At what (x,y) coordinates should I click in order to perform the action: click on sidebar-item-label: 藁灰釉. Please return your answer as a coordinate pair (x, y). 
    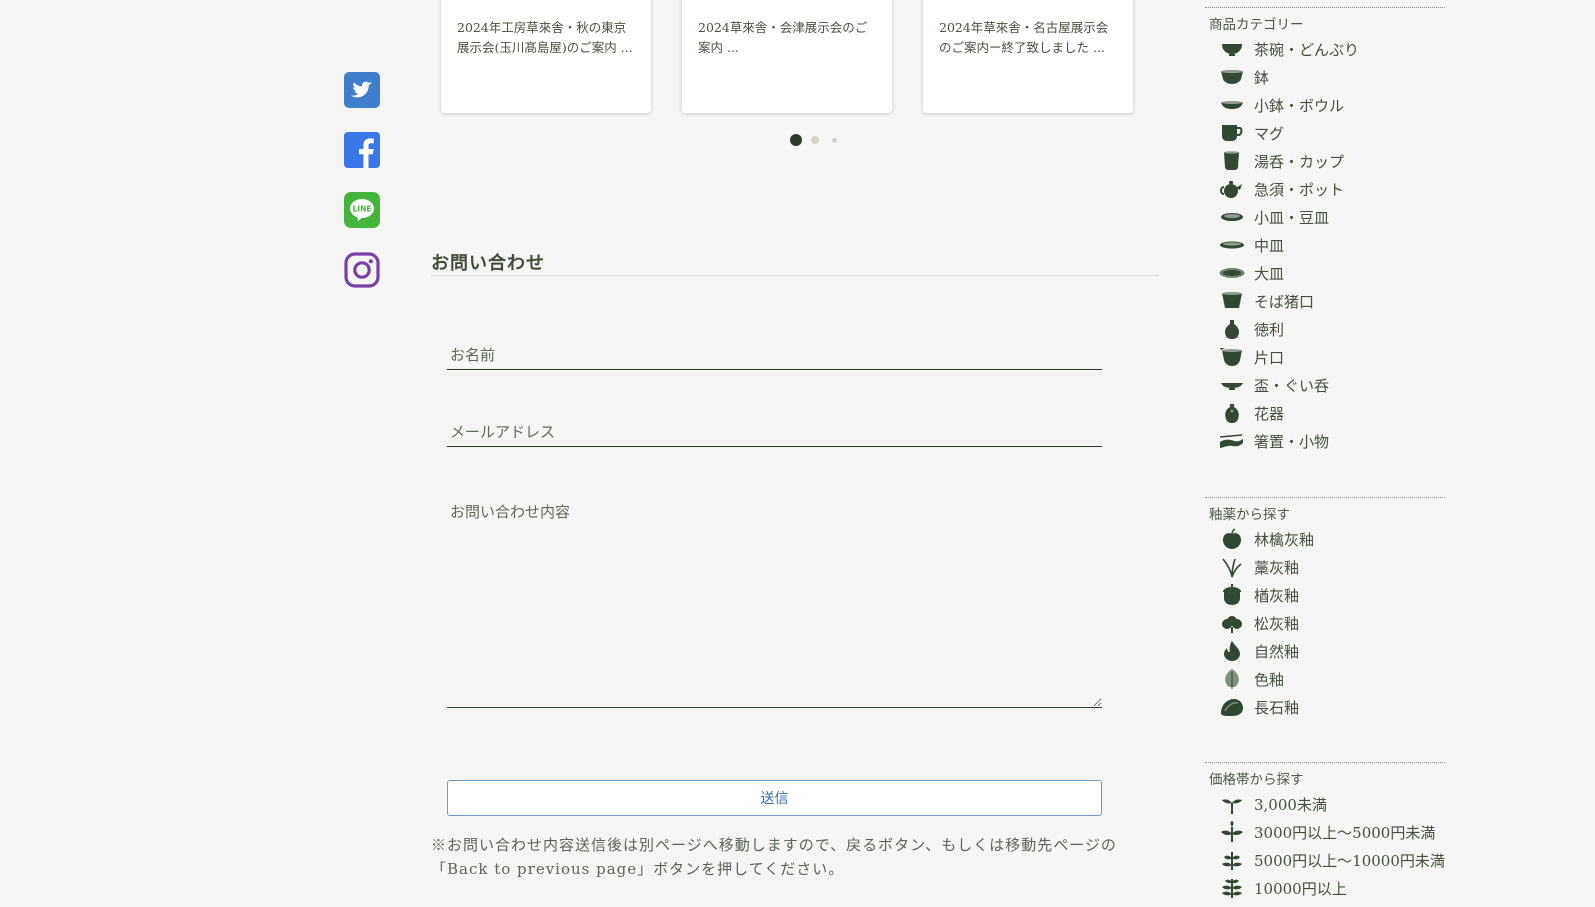
    Looking at the image, I should click on (1277, 567).